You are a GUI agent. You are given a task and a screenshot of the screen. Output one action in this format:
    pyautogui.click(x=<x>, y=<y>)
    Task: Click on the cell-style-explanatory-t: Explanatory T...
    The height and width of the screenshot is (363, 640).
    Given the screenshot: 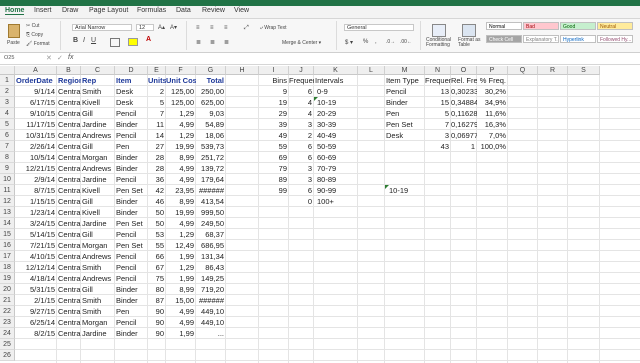 What is the action you would take?
    pyautogui.click(x=541, y=39)
    